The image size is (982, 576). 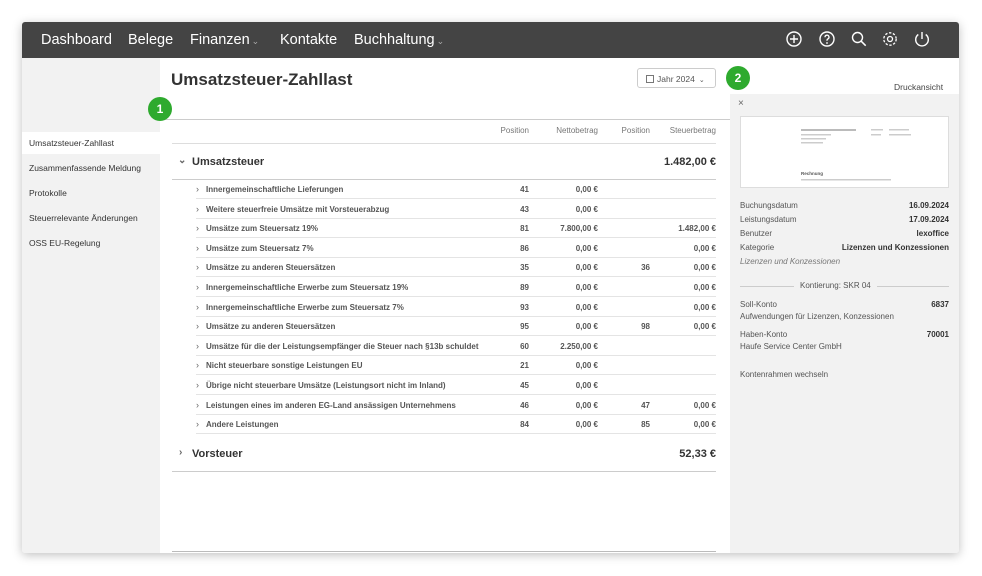 What do you see at coordinates (835, 285) in the screenshot?
I see `kontierung-label: Kontierung: SKR 04` at bounding box center [835, 285].